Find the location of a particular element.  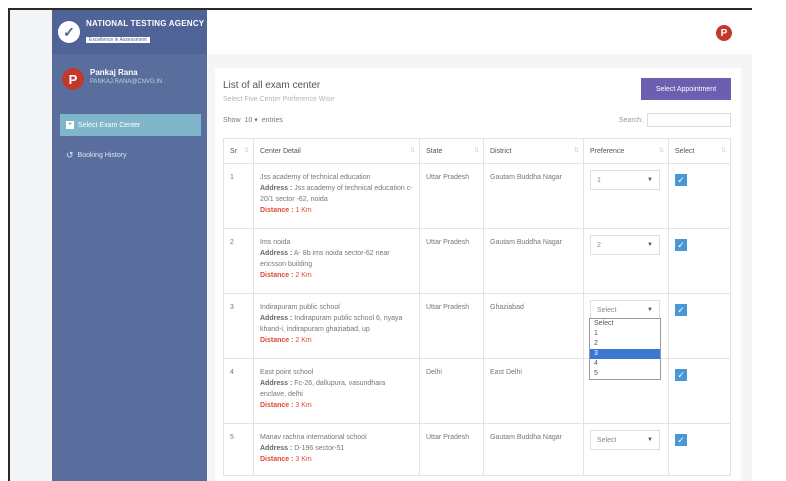

checkmark-logo-icon: ✓ is located at coordinates (69, 32).